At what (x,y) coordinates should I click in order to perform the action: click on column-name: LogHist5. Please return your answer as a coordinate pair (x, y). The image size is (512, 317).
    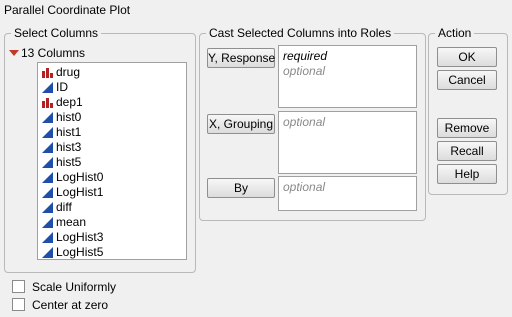
    Looking at the image, I should click on (80, 252).